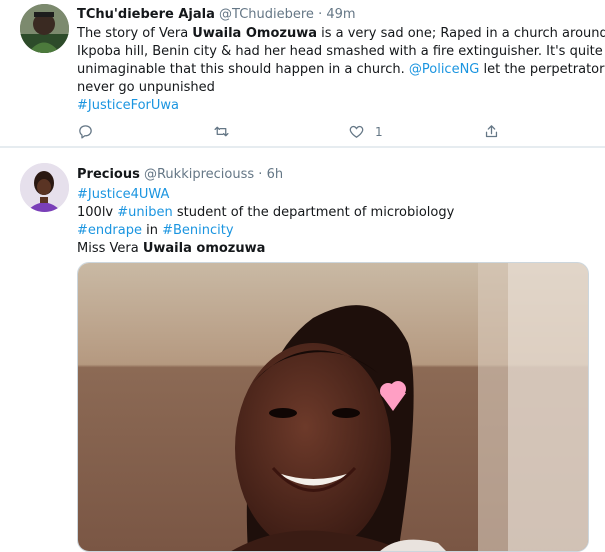 The width and height of the screenshot is (605, 552). I want to click on retweet-icon, so click(221, 131).